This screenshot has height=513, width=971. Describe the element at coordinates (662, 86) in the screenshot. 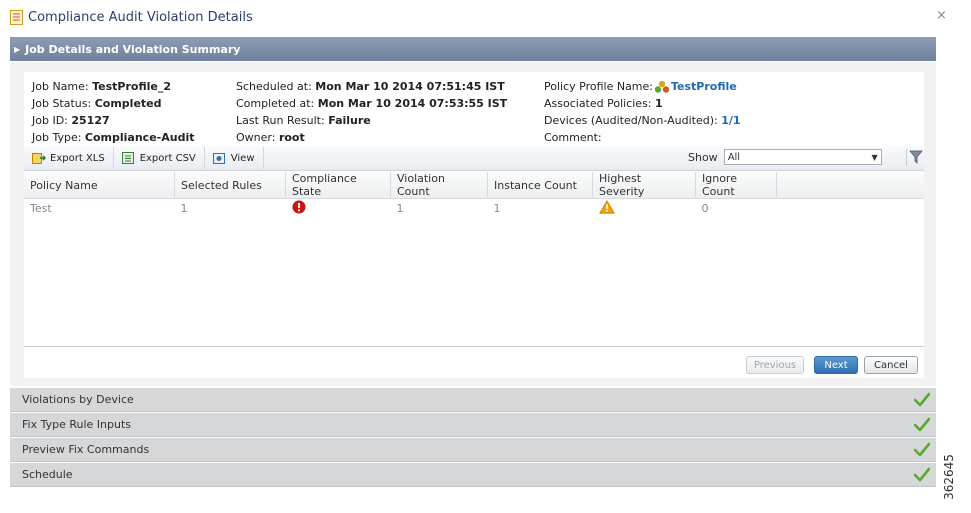

I see `policy-profile-icon` at that location.